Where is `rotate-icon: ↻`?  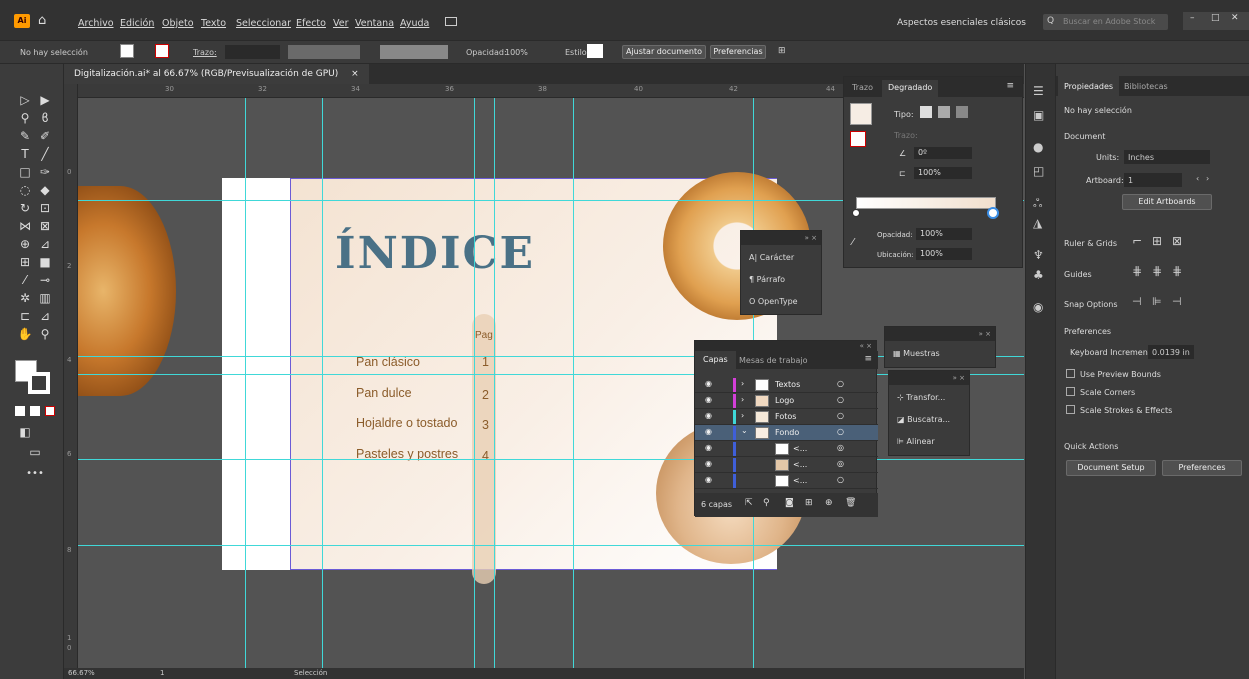 rotate-icon: ↻ is located at coordinates (25, 208).